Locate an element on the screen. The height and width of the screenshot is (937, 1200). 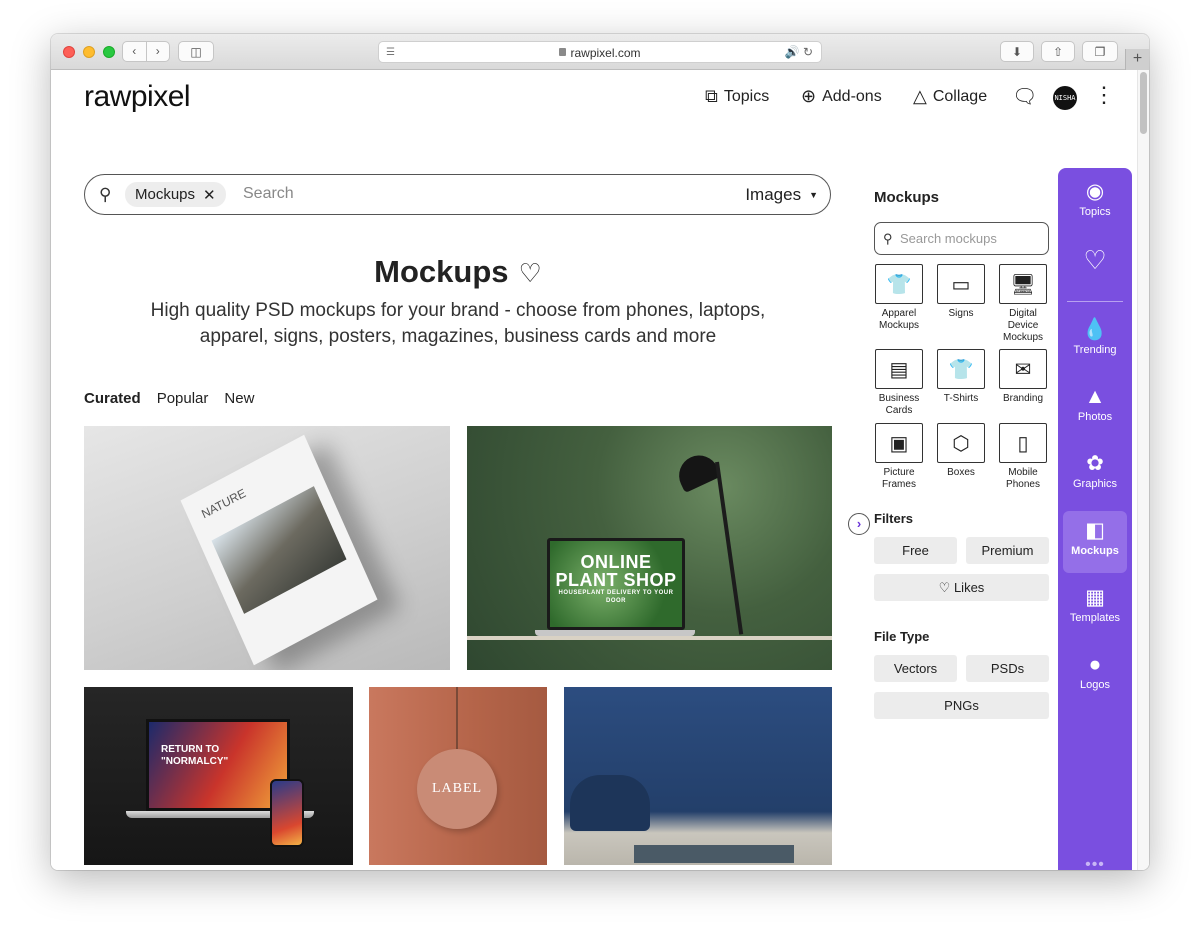
reload-icon: ↻ is located at coordinates (808, 52).